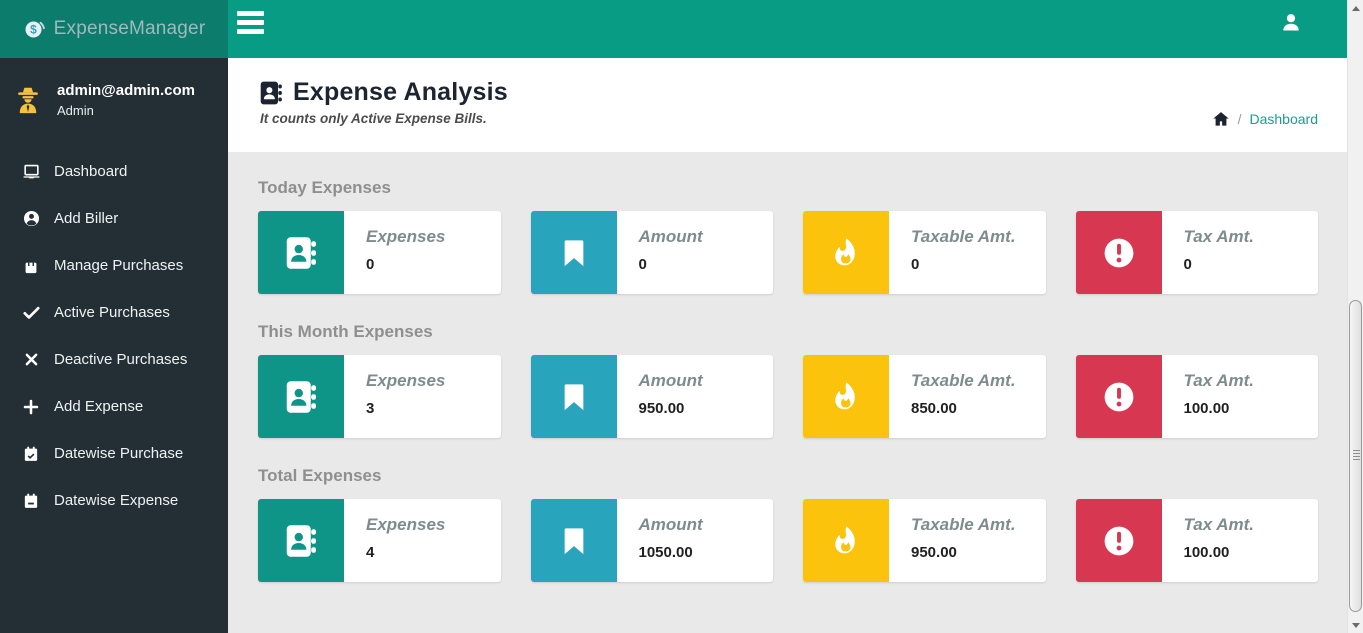 The image size is (1363, 633). What do you see at coordinates (86, 218) in the screenshot?
I see `sidebar-item-label: Add Biller` at bounding box center [86, 218].